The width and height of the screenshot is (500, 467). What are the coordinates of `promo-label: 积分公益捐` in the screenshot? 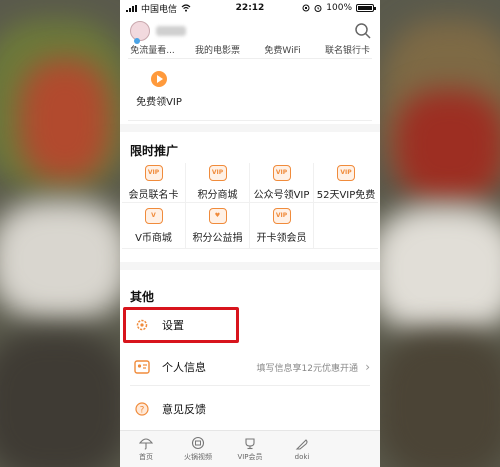 It's located at (217, 238).